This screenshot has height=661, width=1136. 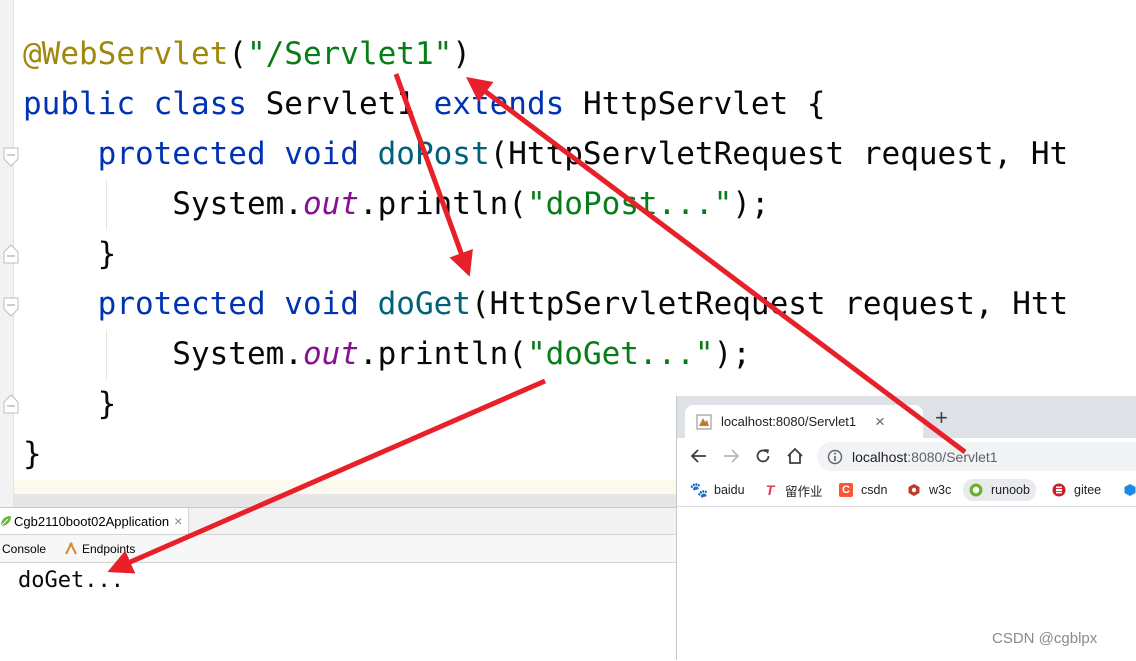 I want to click on spring-leaf-icon, so click(x=5, y=521).